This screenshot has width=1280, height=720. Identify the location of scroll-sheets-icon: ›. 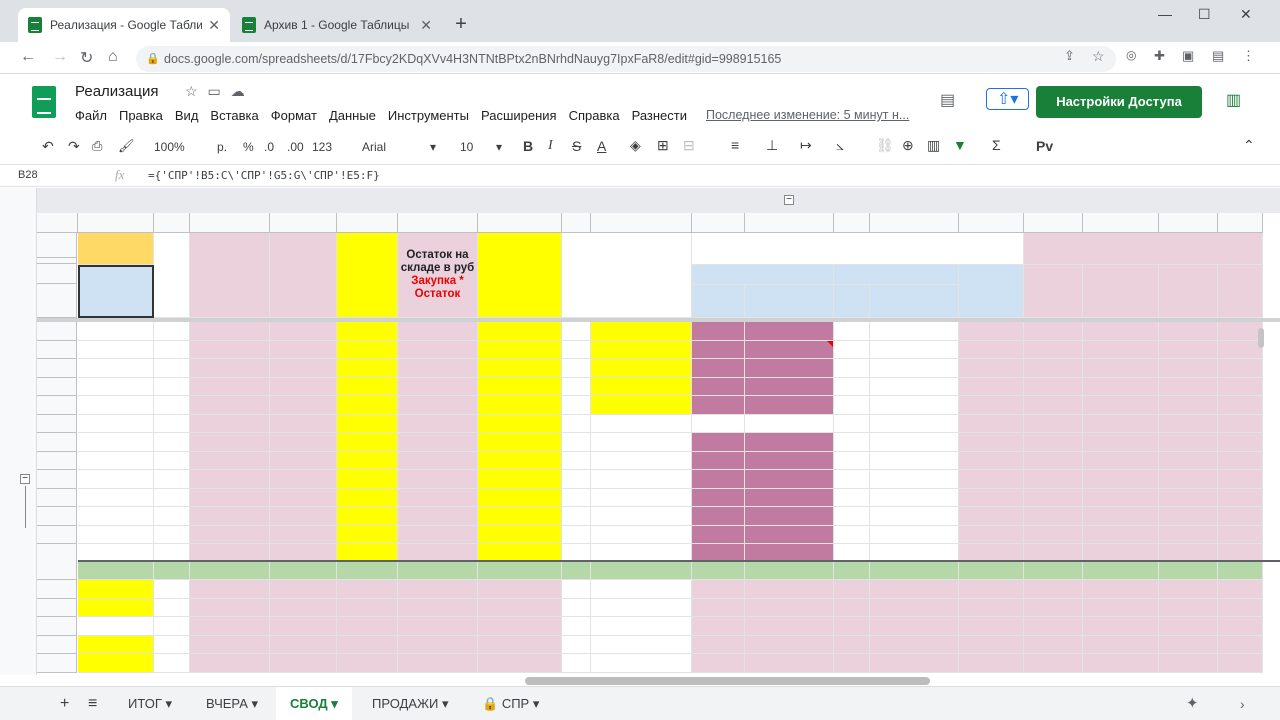
(1242, 703).